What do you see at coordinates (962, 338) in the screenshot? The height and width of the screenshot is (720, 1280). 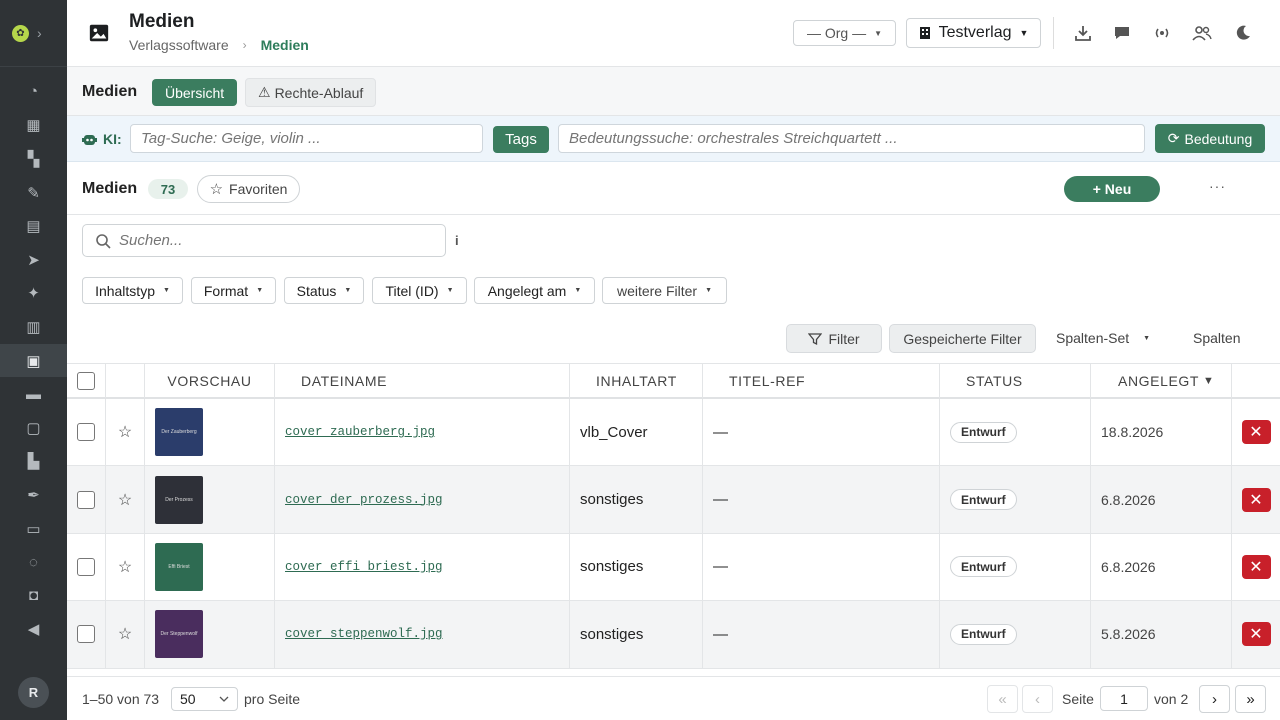 I see `saved-filter-button: Gespeicherte Filter` at bounding box center [962, 338].